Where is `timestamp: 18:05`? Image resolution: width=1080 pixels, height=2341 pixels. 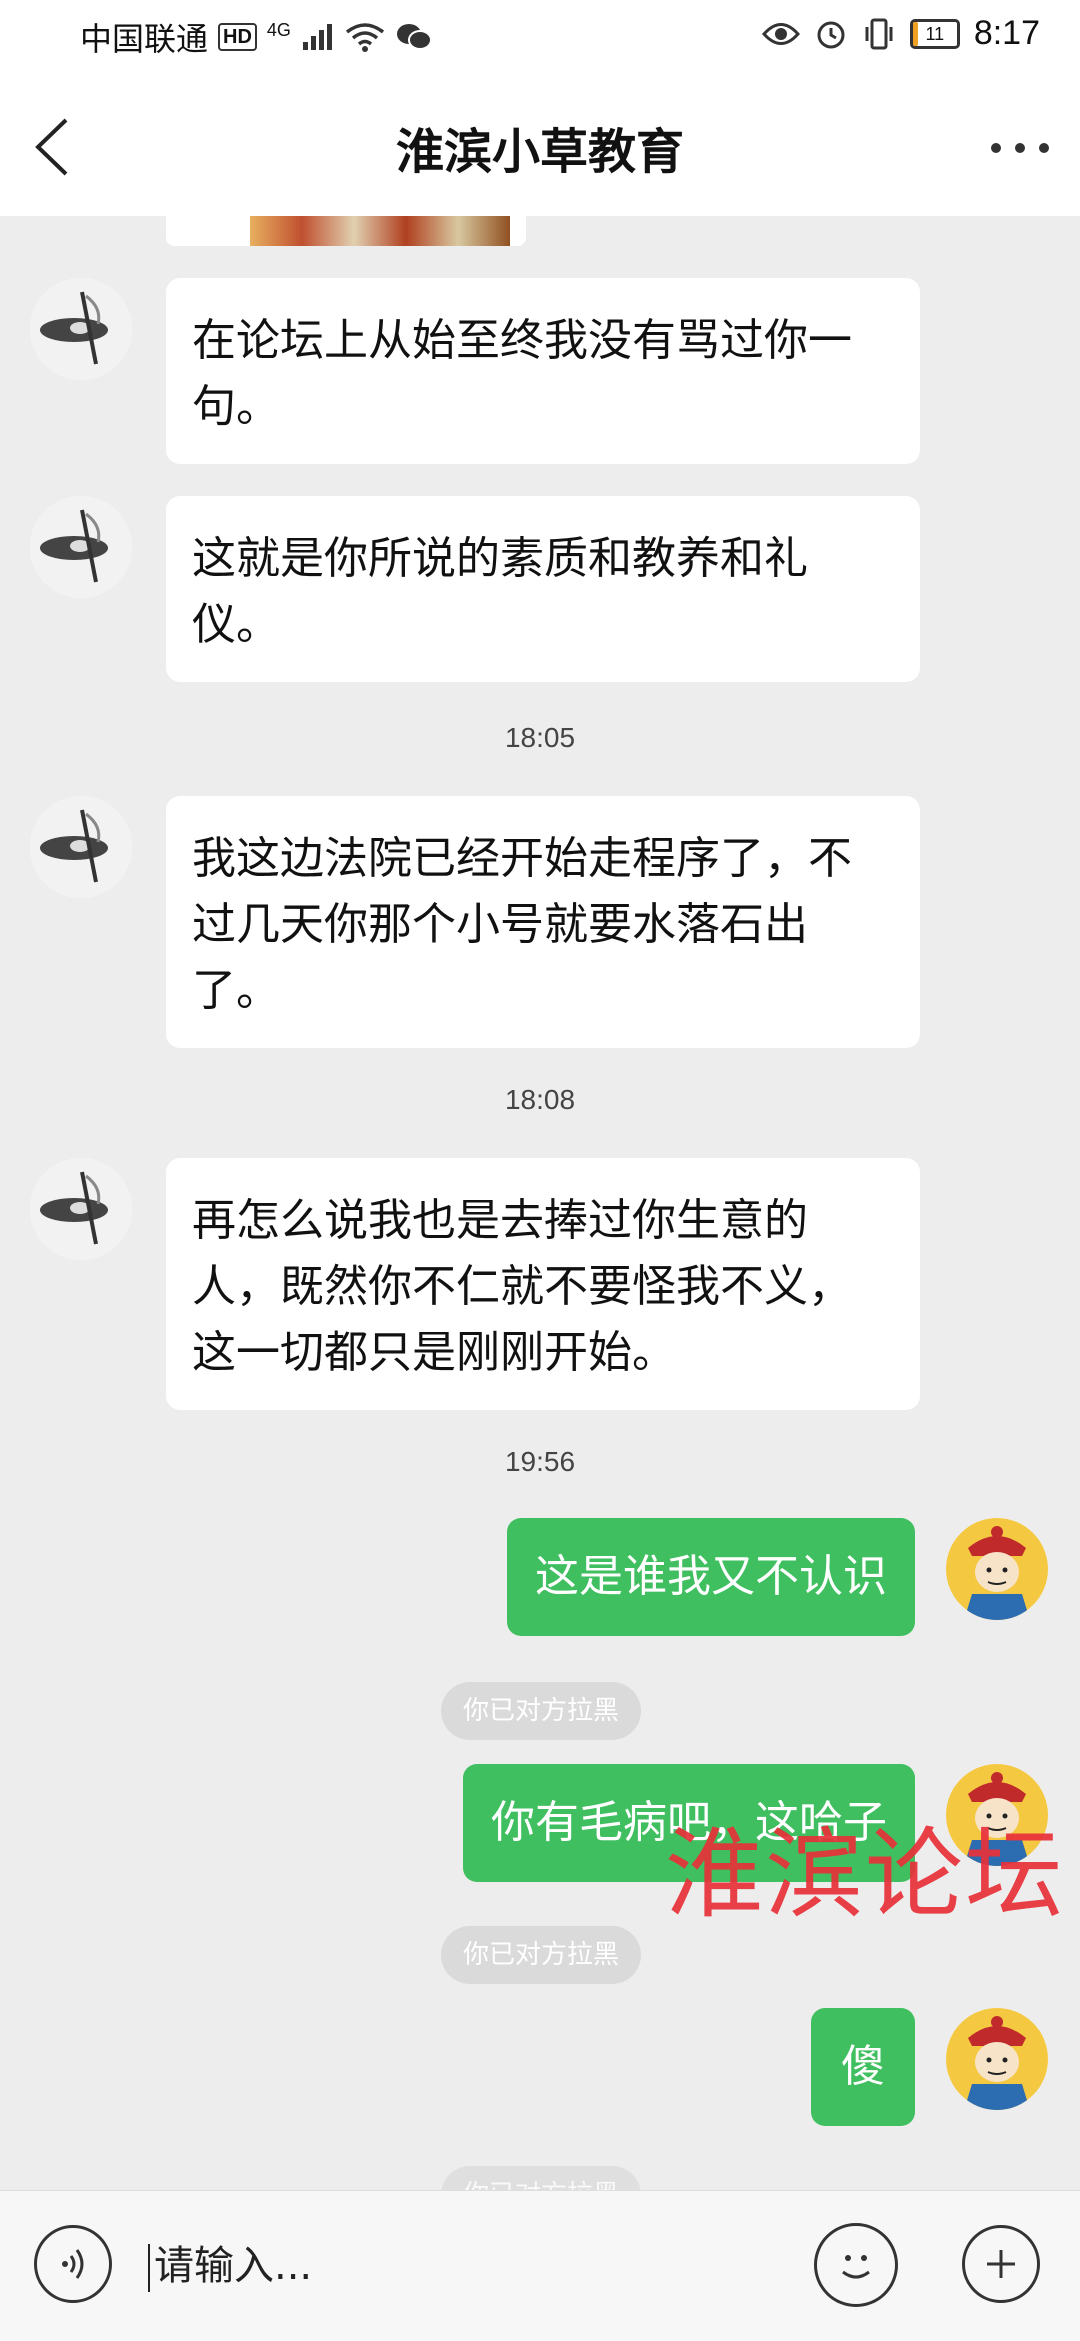
timestamp: 18:05 is located at coordinates (540, 737).